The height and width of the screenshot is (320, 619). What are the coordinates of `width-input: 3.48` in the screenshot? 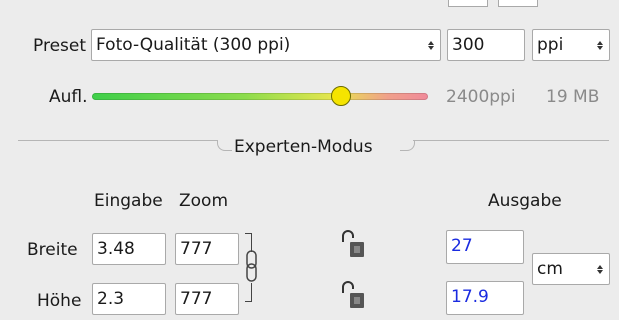 It's located at (129, 249).